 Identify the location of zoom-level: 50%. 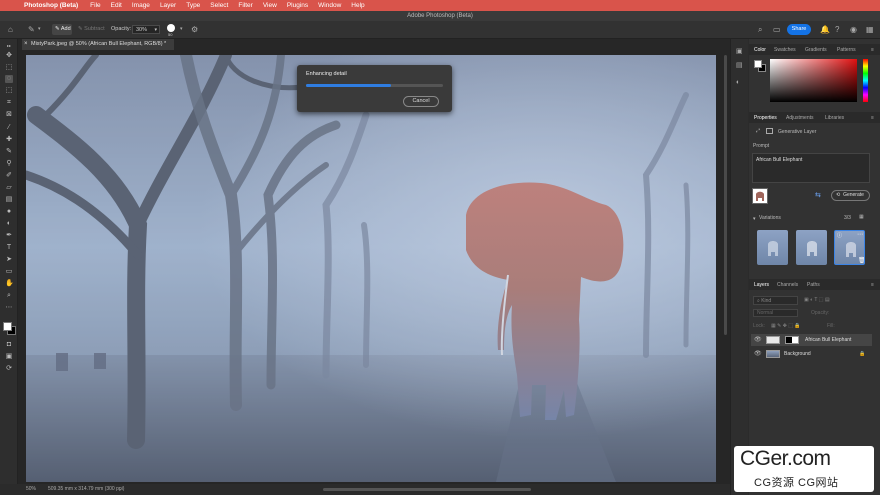
(31, 489).